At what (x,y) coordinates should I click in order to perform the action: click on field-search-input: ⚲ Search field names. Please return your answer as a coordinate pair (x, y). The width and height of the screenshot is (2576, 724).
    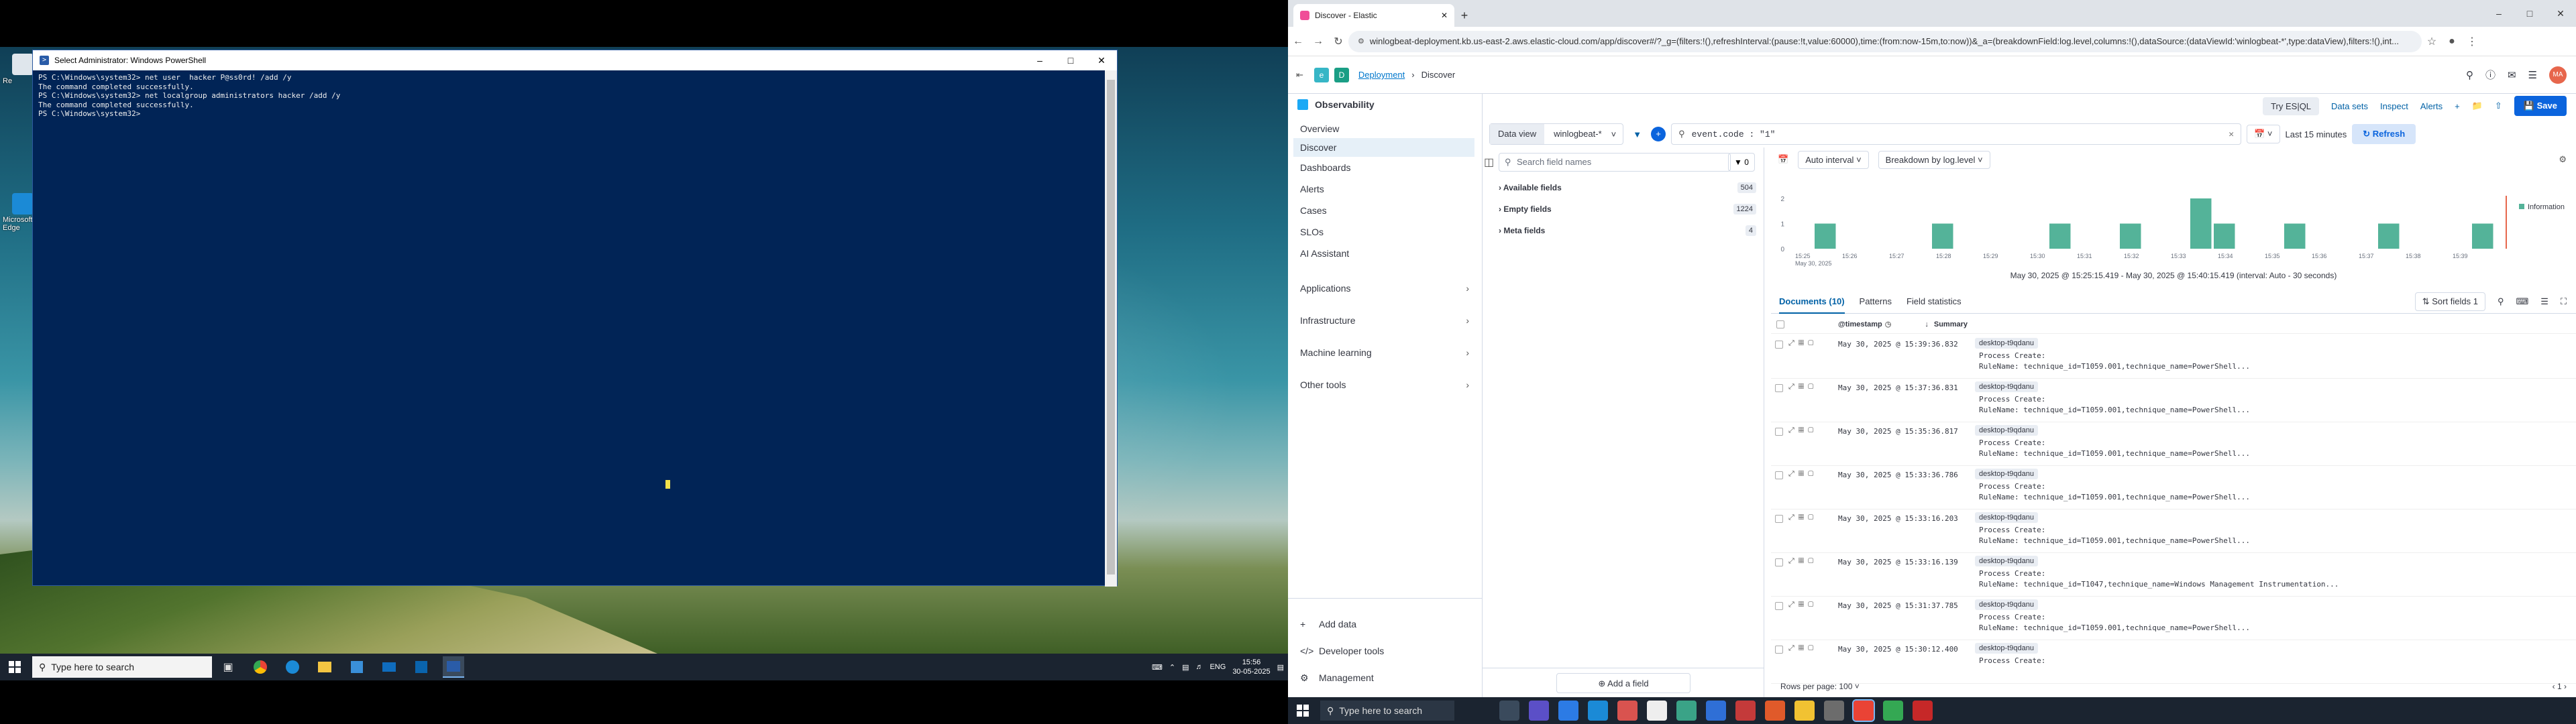
    Looking at the image, I should click on (1615, 162).